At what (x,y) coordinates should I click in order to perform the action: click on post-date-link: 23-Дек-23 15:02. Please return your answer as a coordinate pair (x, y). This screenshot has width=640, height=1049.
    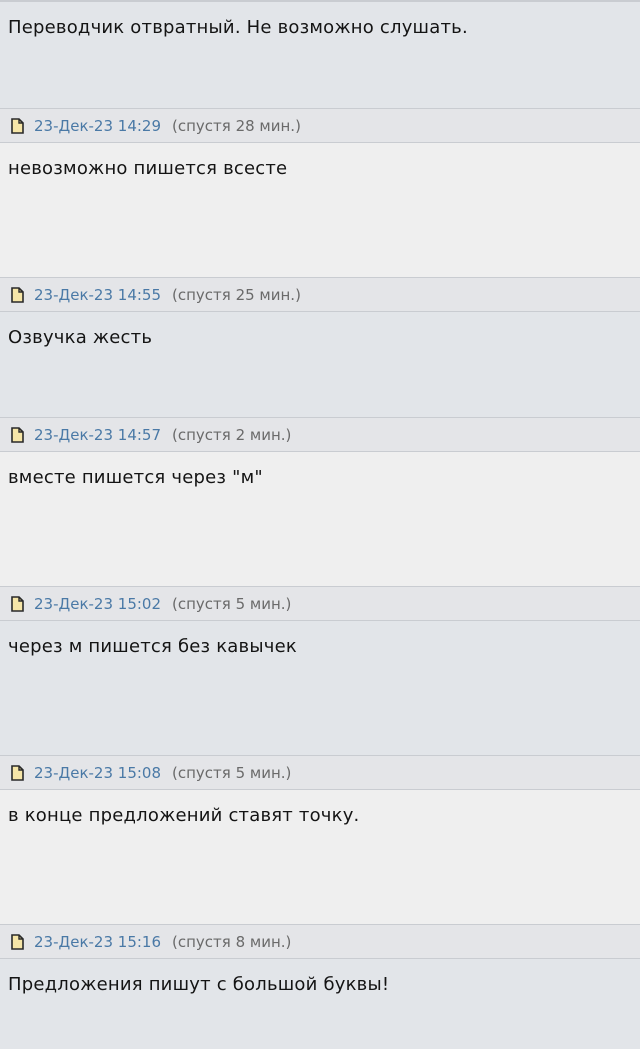
    Looking at the image, I should click on (97, 604).